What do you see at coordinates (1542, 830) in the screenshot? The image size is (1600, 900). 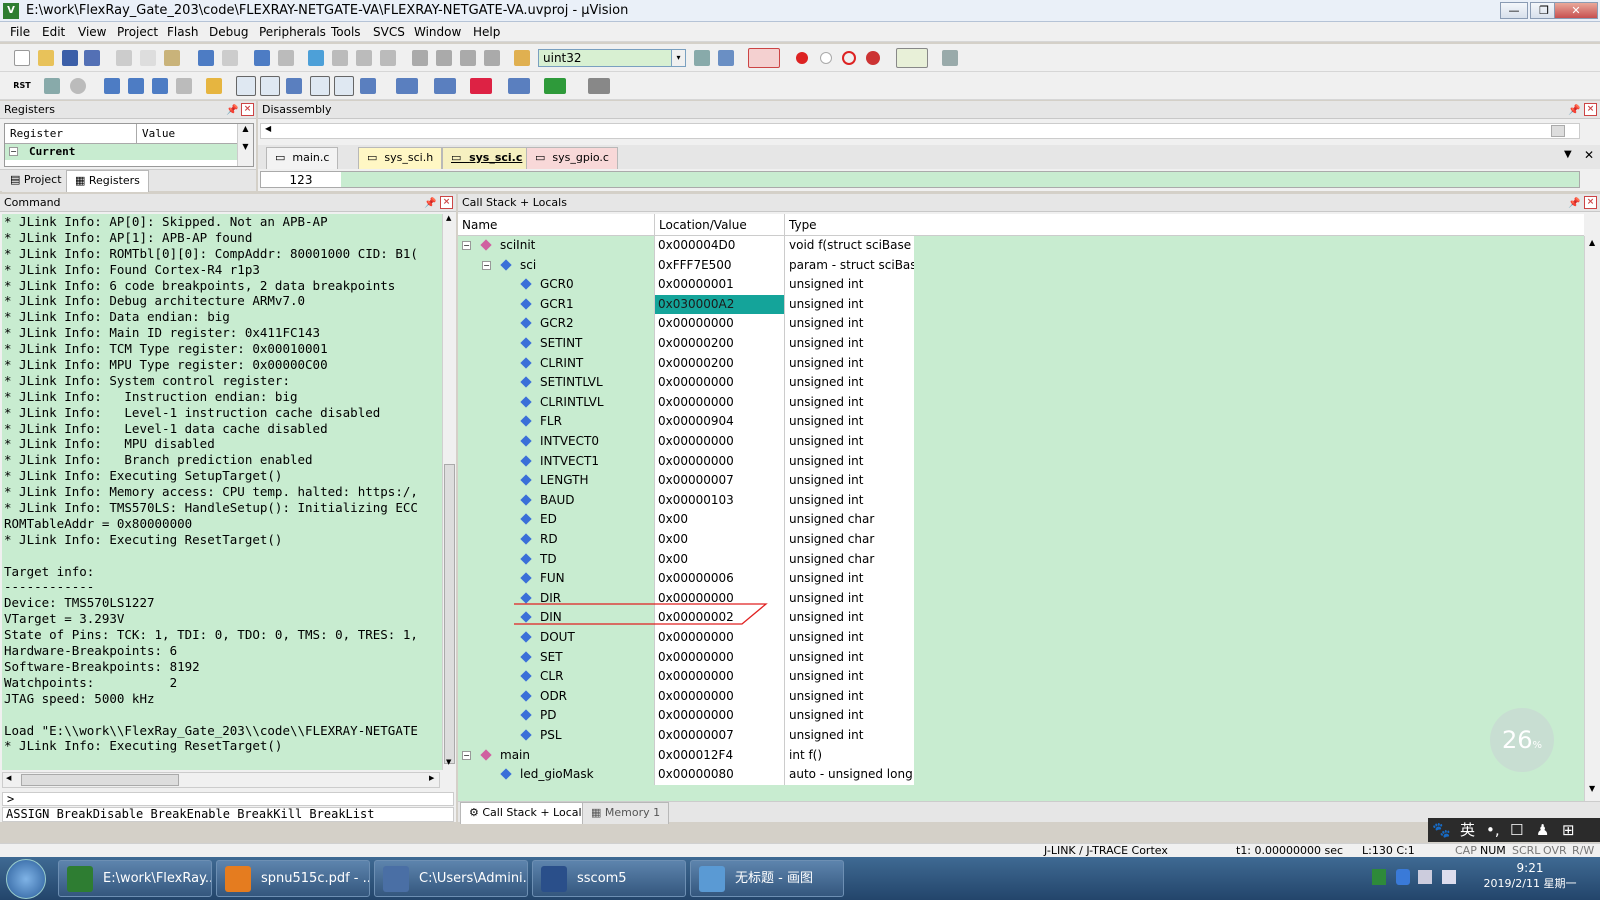 I see `ime-user-icon: ♟` at bounding box center [1542, 830].